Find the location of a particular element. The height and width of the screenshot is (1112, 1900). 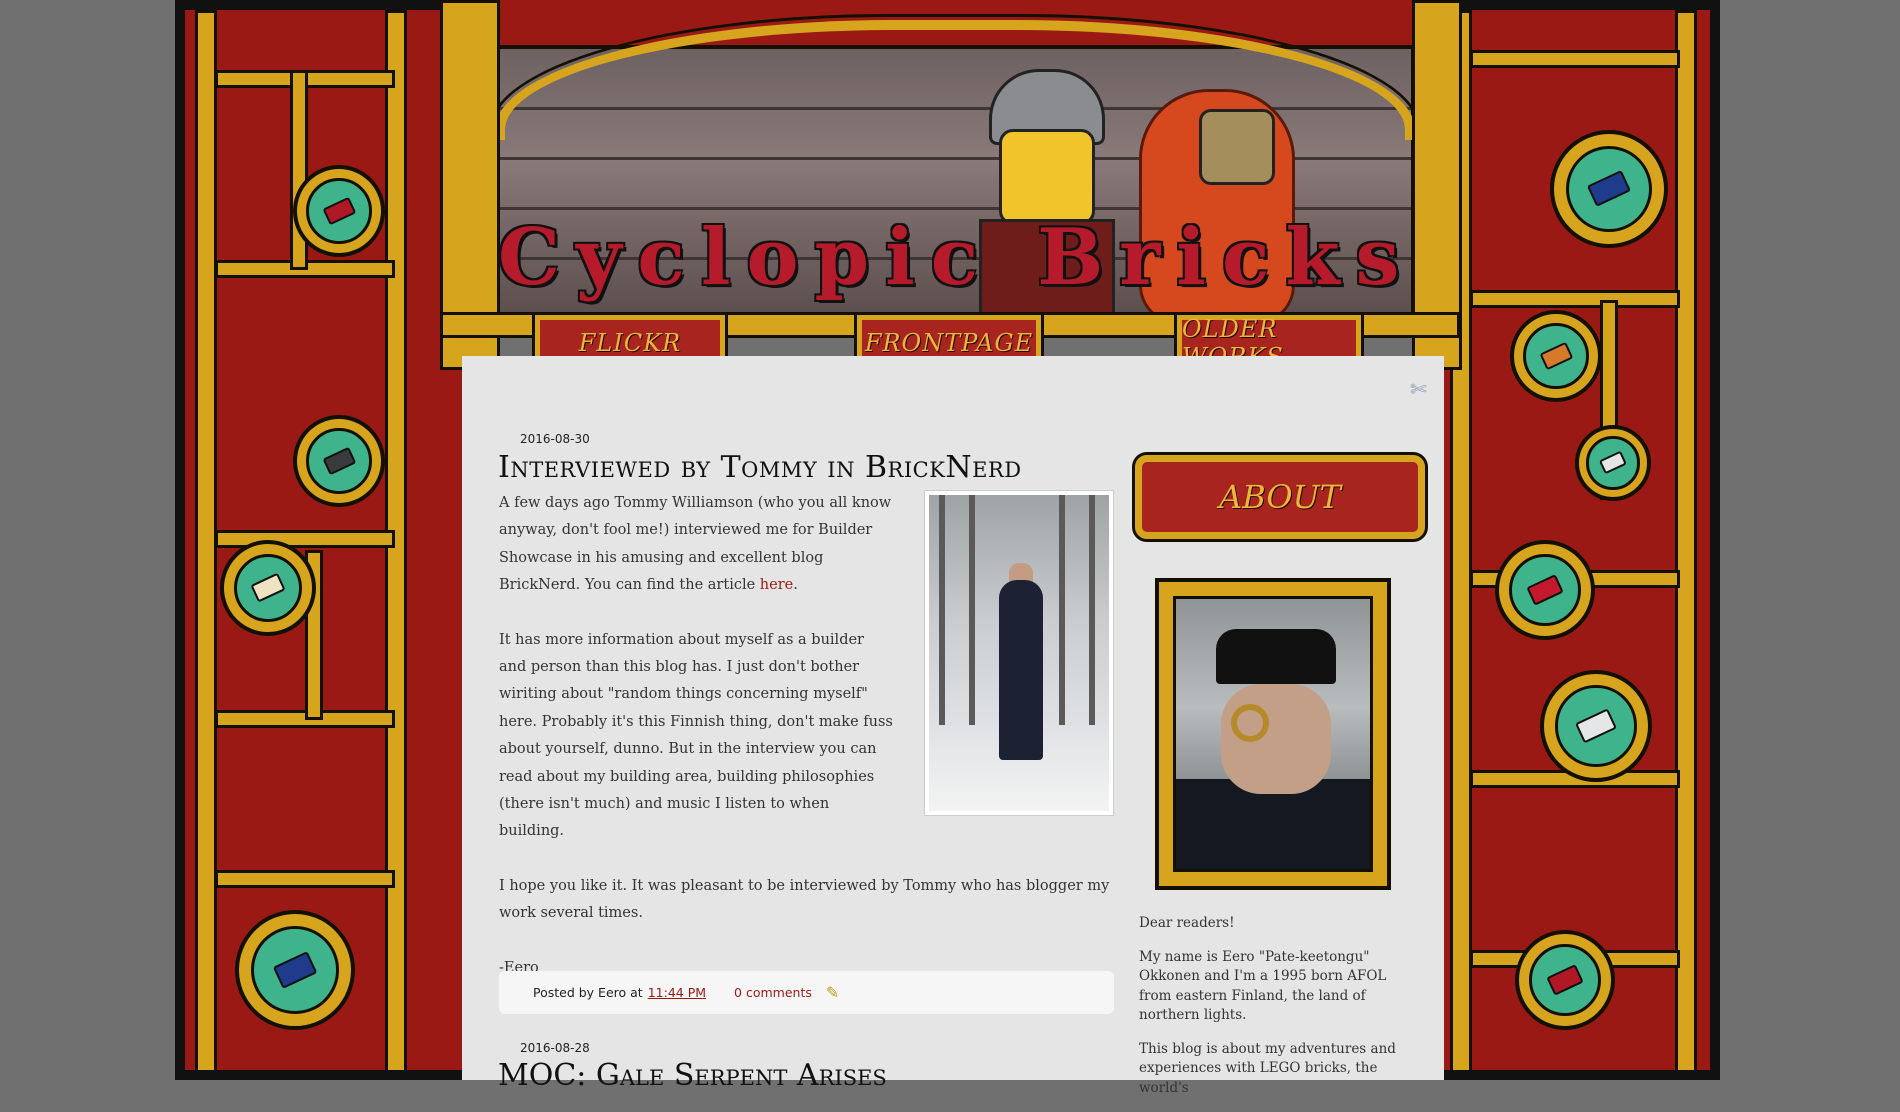

site-title: Cyclopic Bricks is located at coordinates (956, 257).